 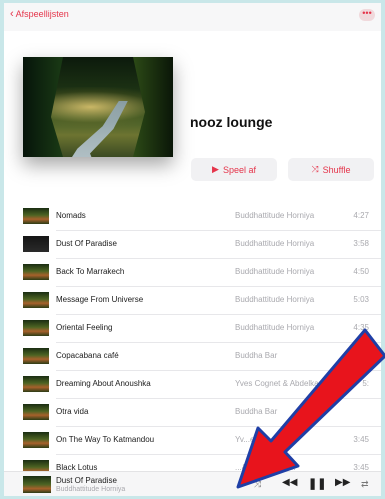 I want to click on track-duration: 3:45, so click(x=361, y=439).